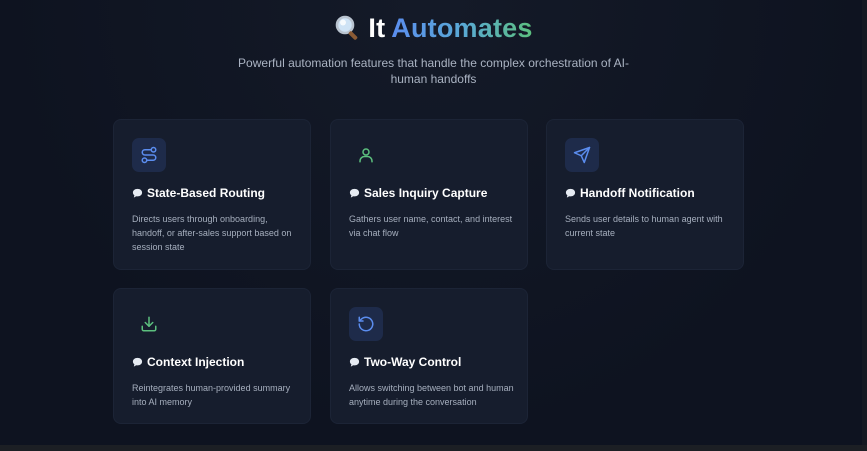 This screenshot has width=867, height=451. What do you see at coordinates (433, 448) in the screenshot?
I see `bottom-edge` at bounding box center [433, 448].